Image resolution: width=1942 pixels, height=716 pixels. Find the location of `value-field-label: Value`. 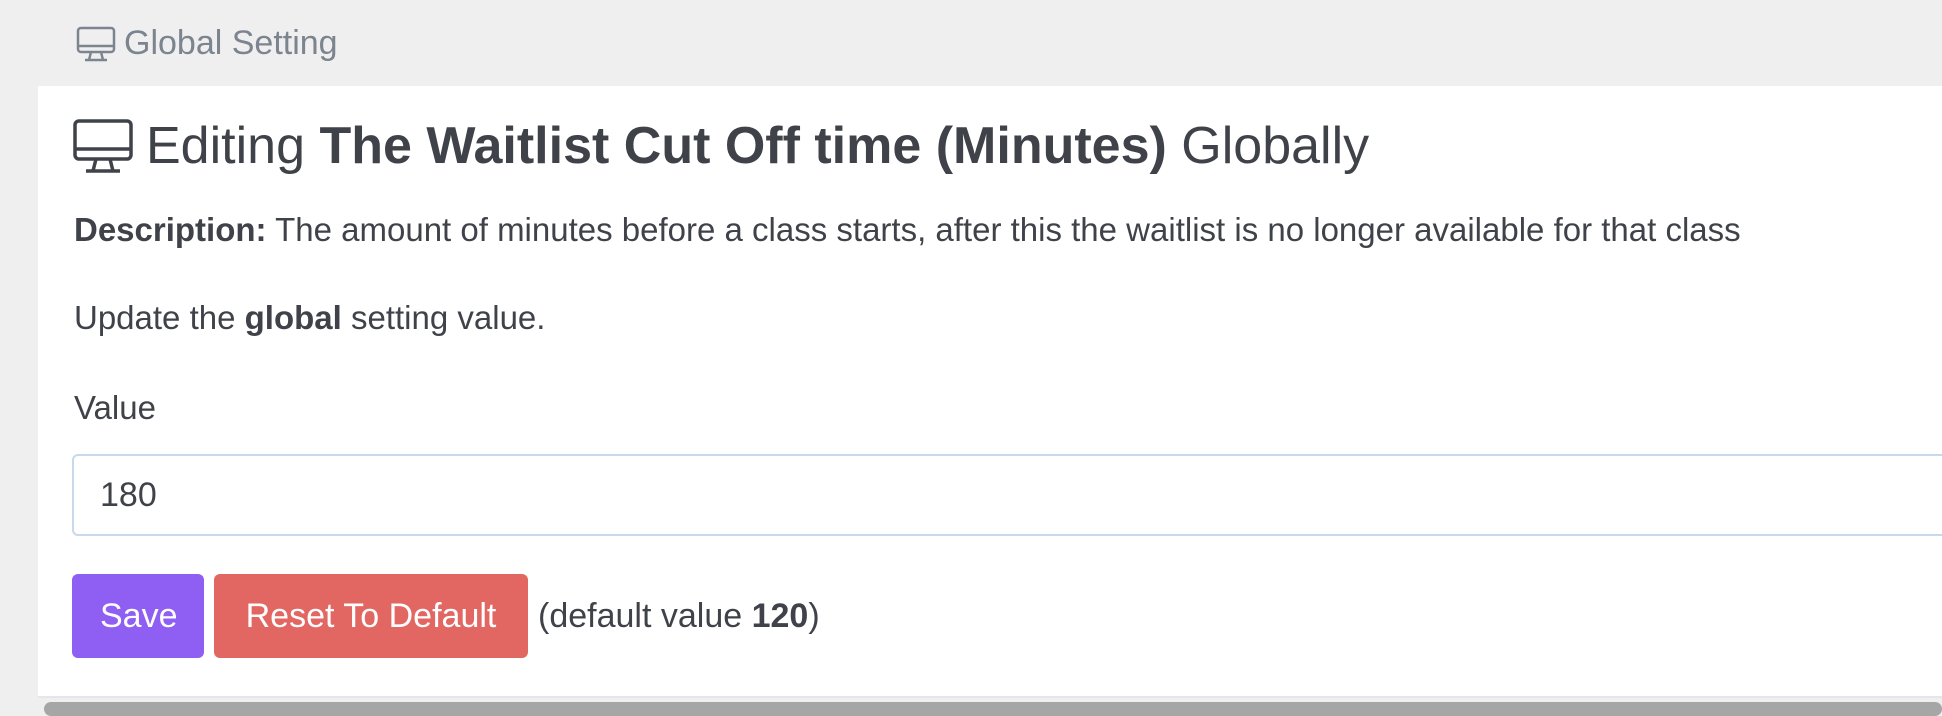

value-field-label: Value is located at coordinates (115, 407).